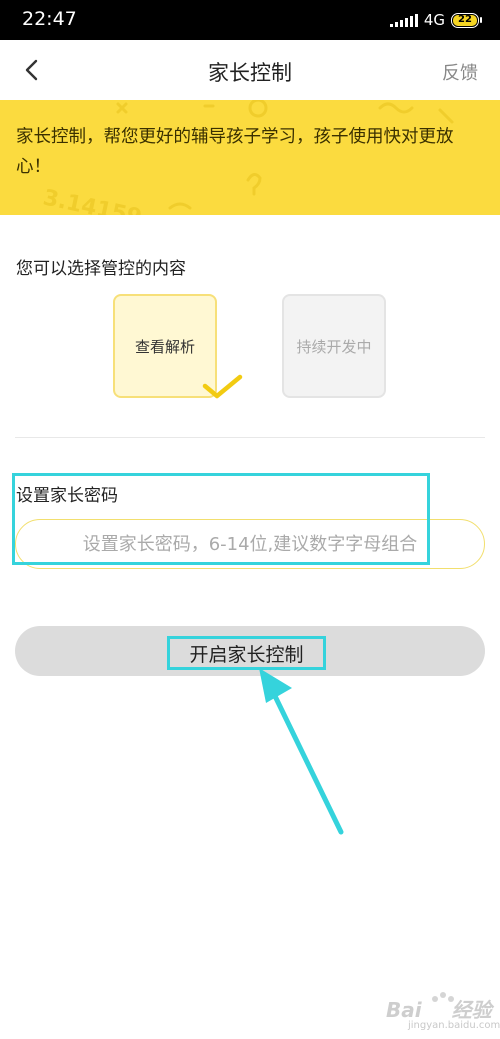  What do you see at coordinates (250, 73) in the screenshot?
I see `page-title: 家长控制` at bounding box center [250, 73].